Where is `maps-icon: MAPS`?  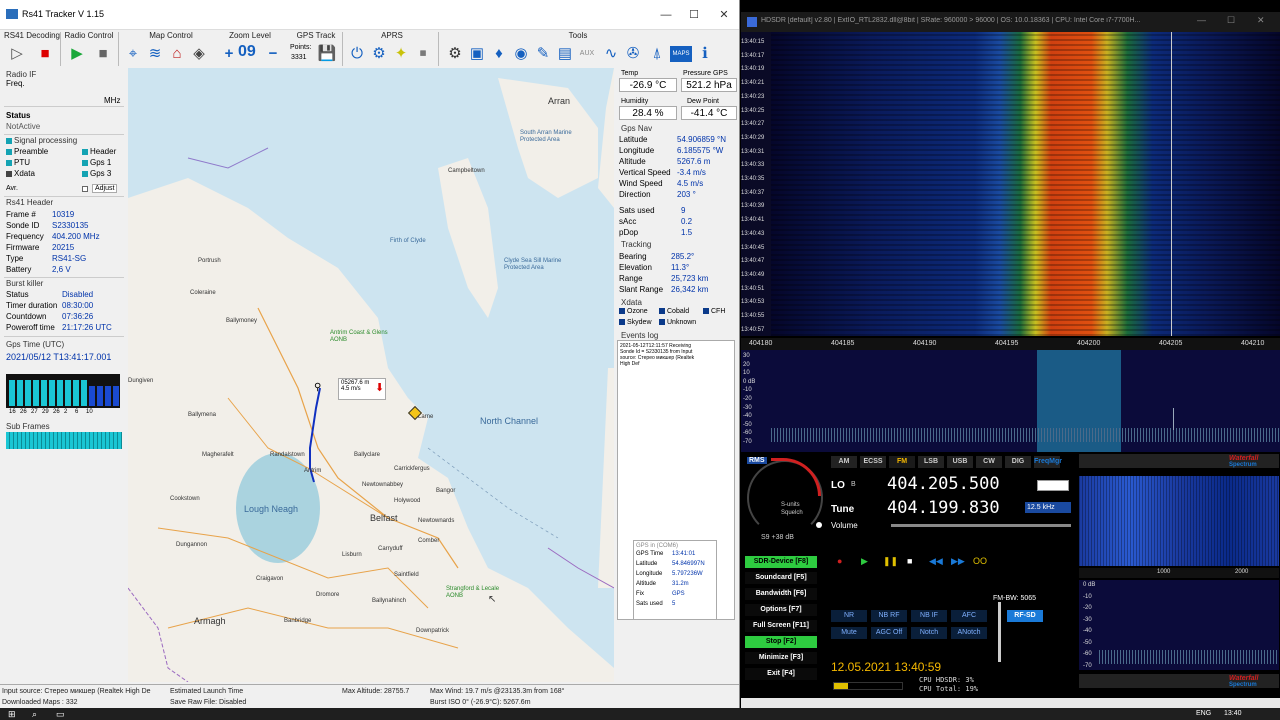 maps-icon: MAPS is located at coordinates (681, 54).